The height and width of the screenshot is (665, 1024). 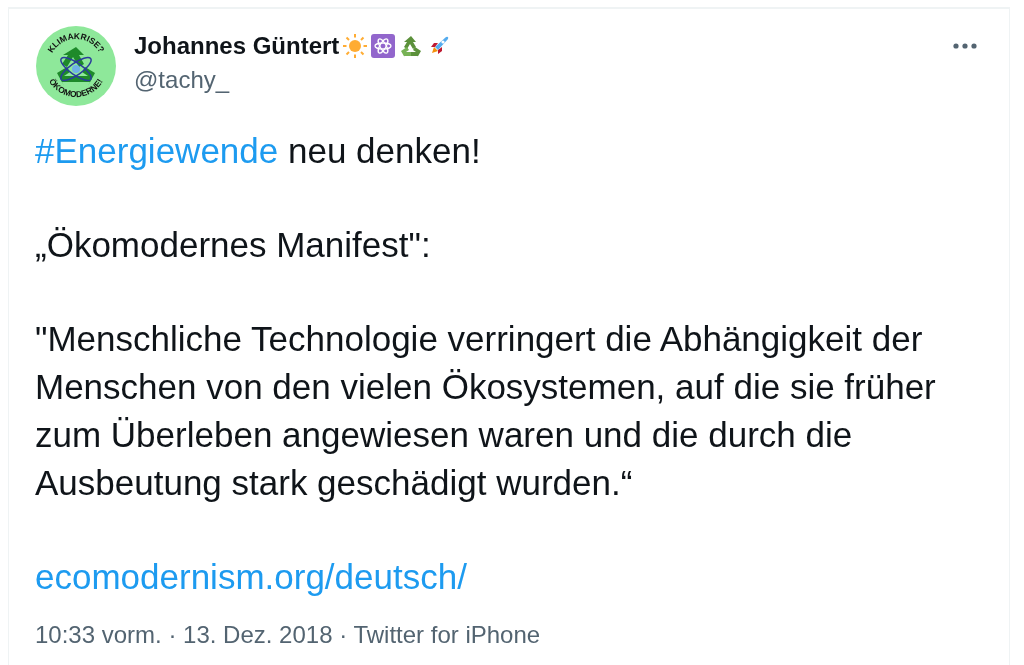 What do you see at coordinates (288, 635) in the screenshot?
I see `tweet-meta: 10:33 vorm. · 13. Dez. 2018 · Twitter for iPhone` at bounding box center [288, 635].